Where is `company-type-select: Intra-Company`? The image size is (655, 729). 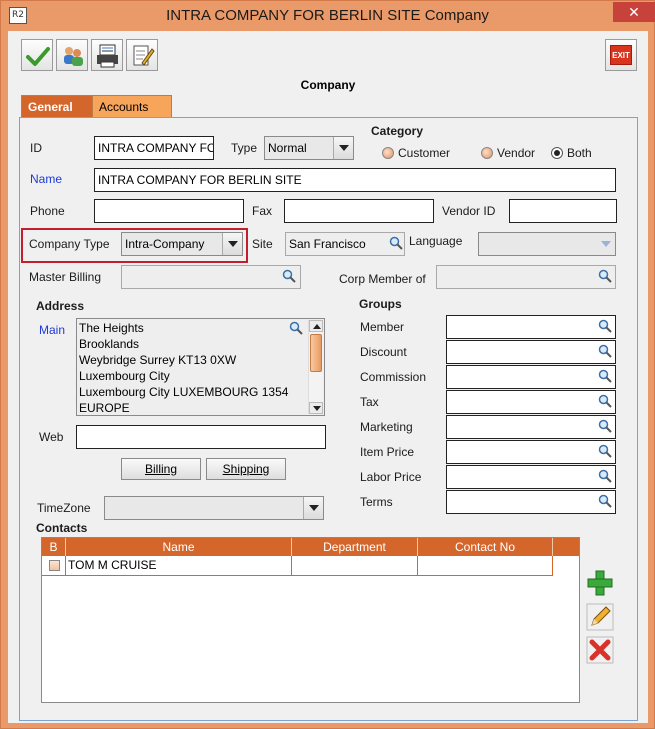
company-type-select: Intra-Company is located at coordinates (182, 244).